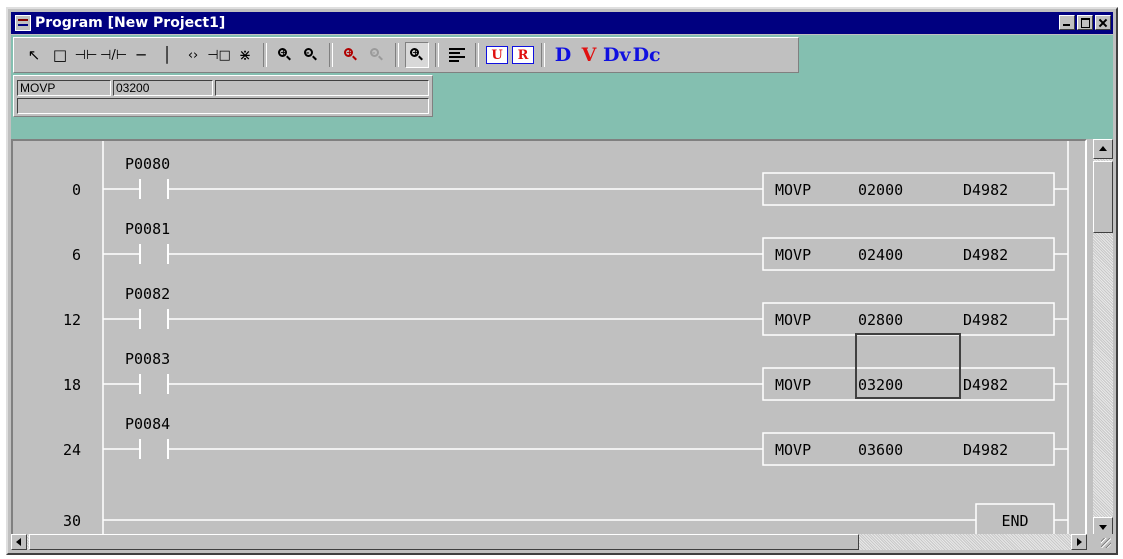 This screenshot has width=1123, height=559. I want to click on horizontal-scrollbar, so click(549, 542).